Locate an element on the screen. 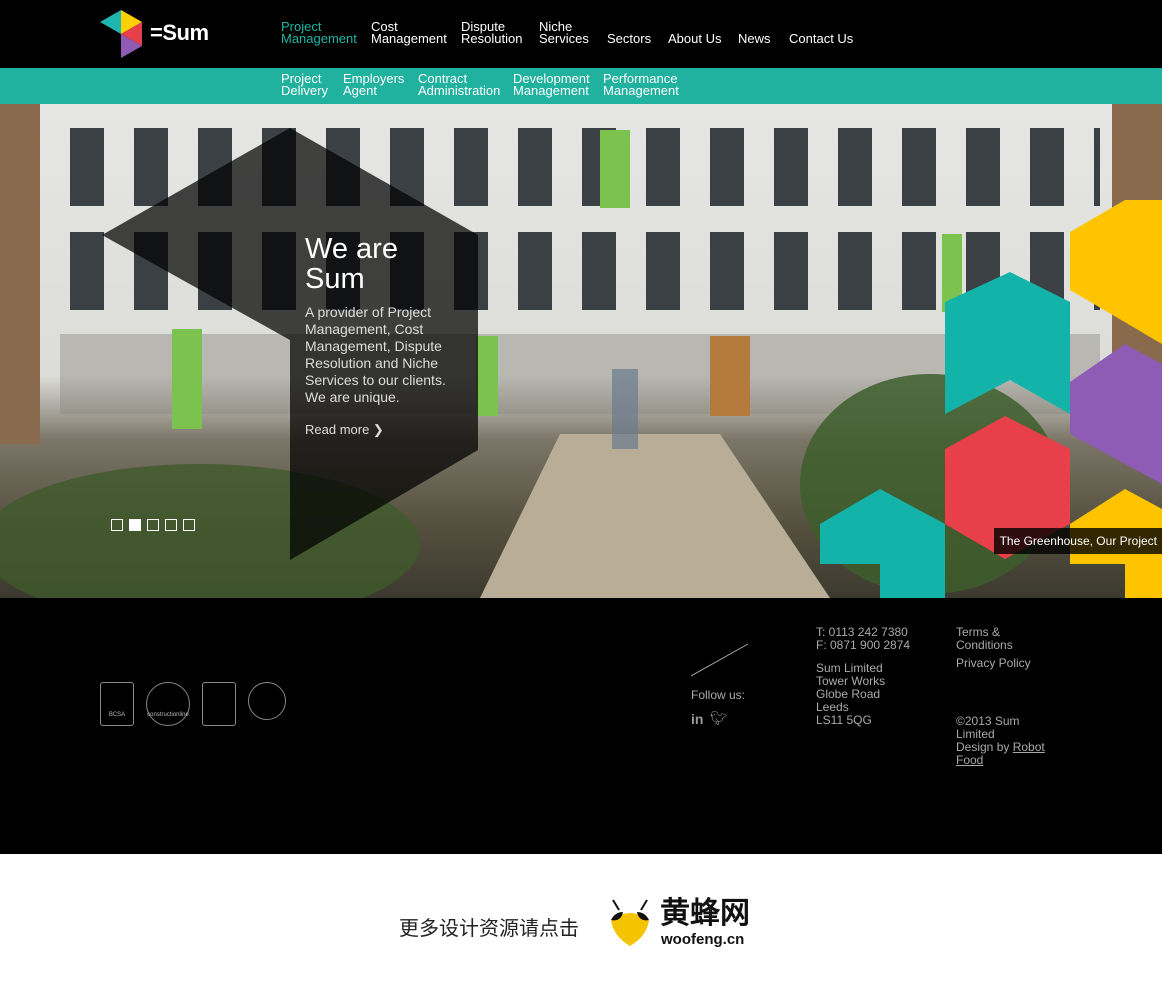 The height and width of the screenshot is (1001, 1162). nav-niche-services: Niche Services is located at coordinates (564, 33).